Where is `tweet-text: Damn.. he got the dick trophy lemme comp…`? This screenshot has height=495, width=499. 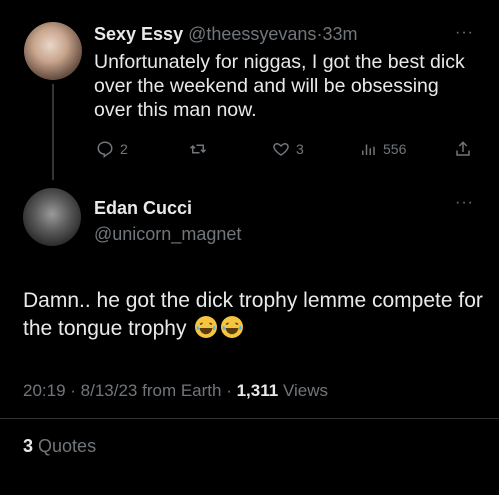 tweet-text: Damn.. he got the dick trophy lemme comp… is located at coordinates (253, 315).